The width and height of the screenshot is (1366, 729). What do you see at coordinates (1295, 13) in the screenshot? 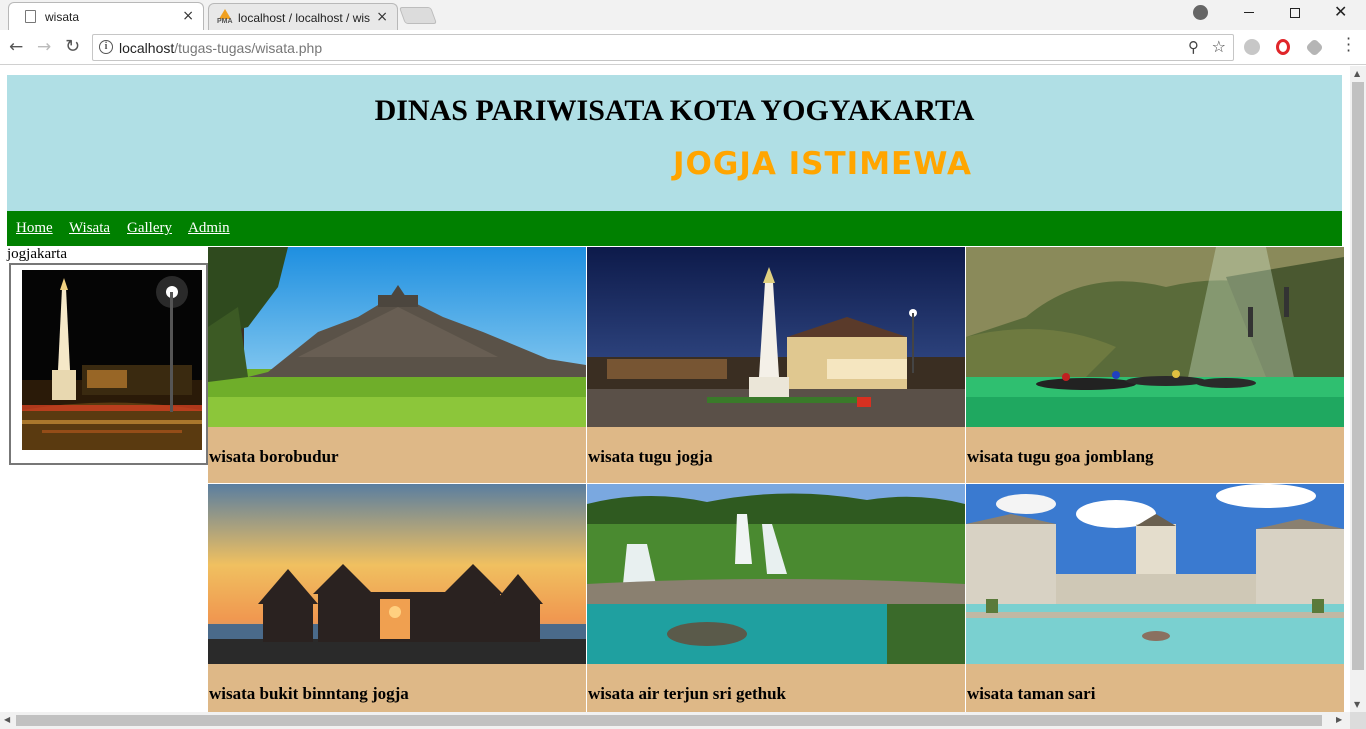
I see `maximize-button` at bounding box center [1295, 13].